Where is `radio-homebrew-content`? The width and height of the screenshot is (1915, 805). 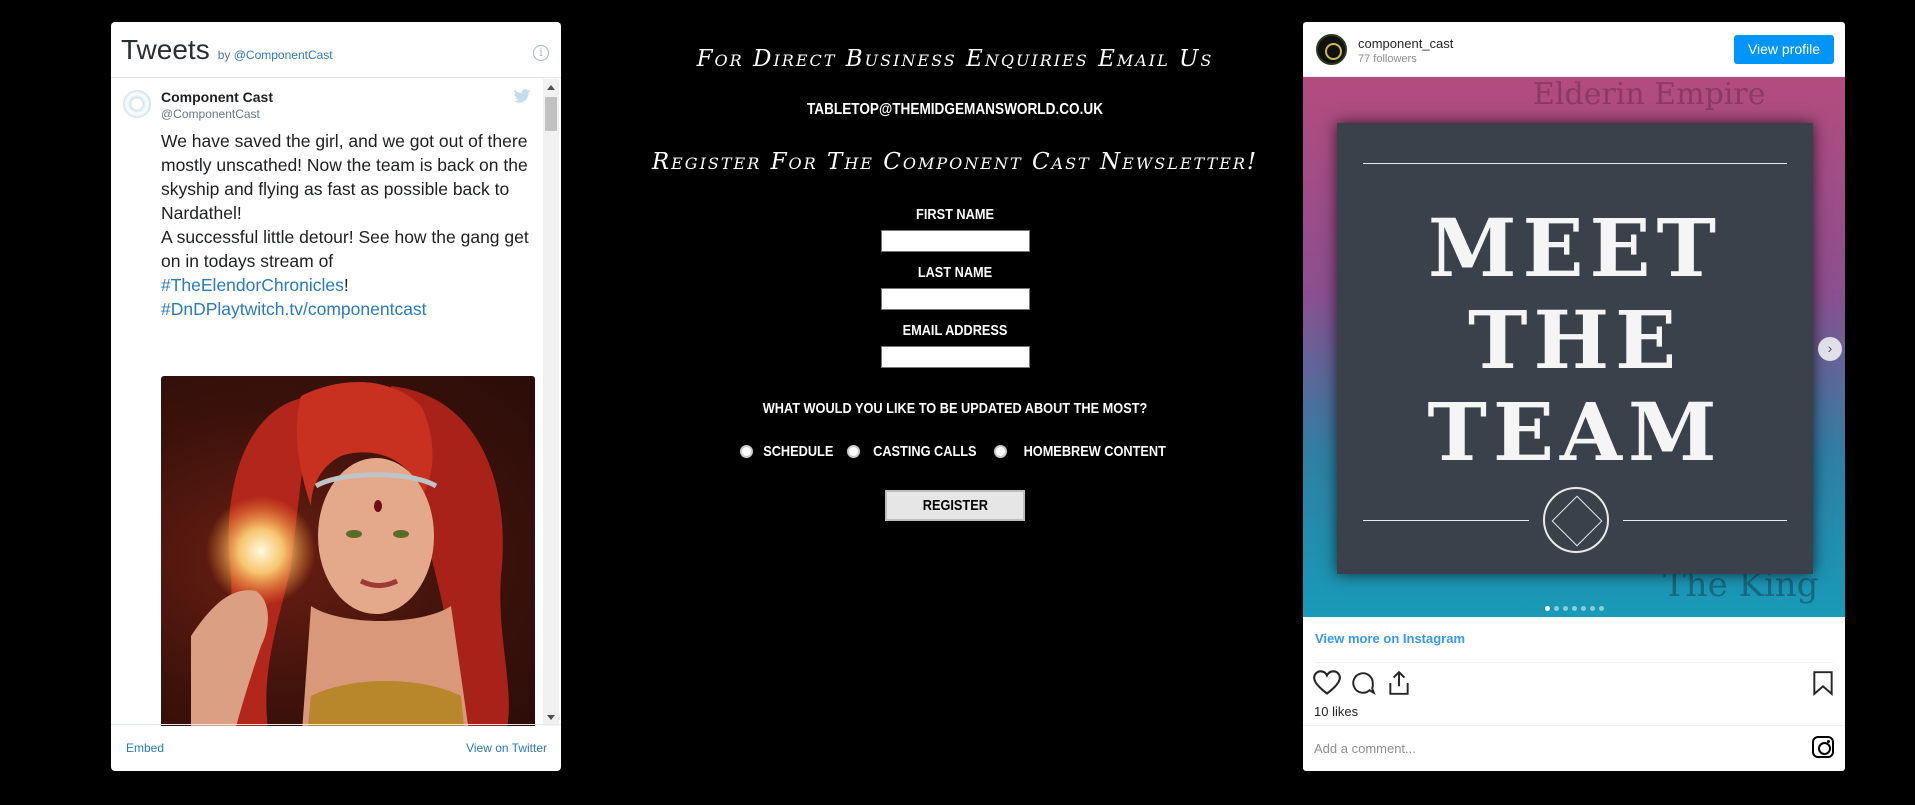
radio-homebrew-content is located at coordinates (1000, 451).